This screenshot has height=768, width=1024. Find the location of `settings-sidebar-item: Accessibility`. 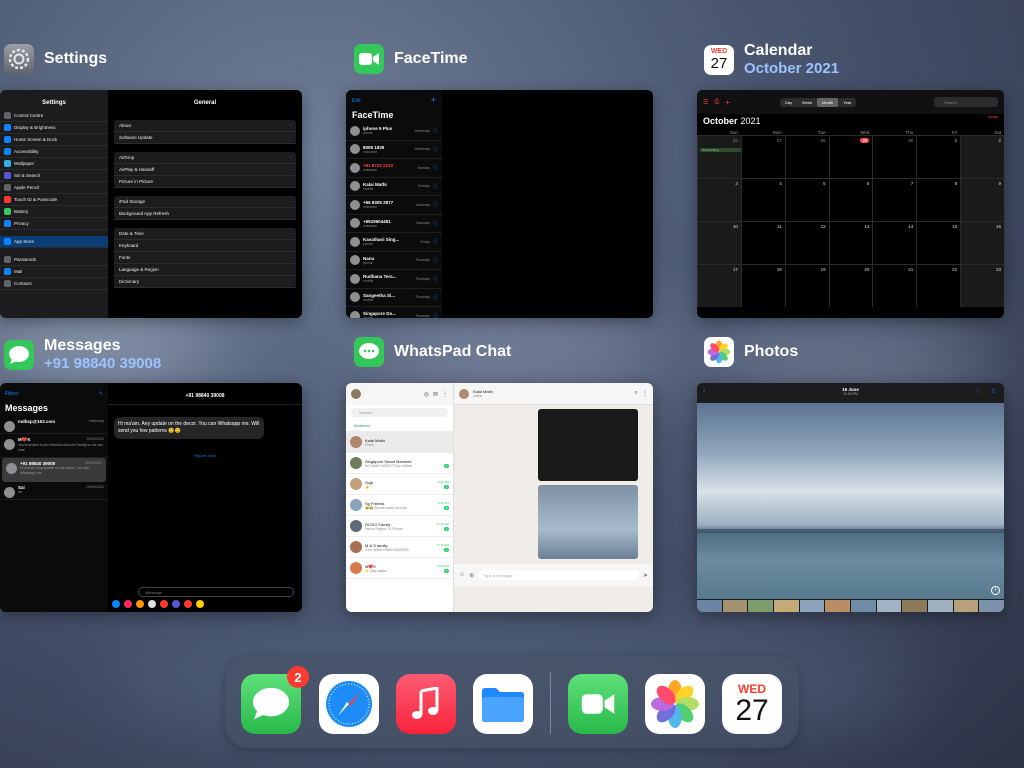

settings-sidebar-item: Accessibility is located at coordinates (54, 152).